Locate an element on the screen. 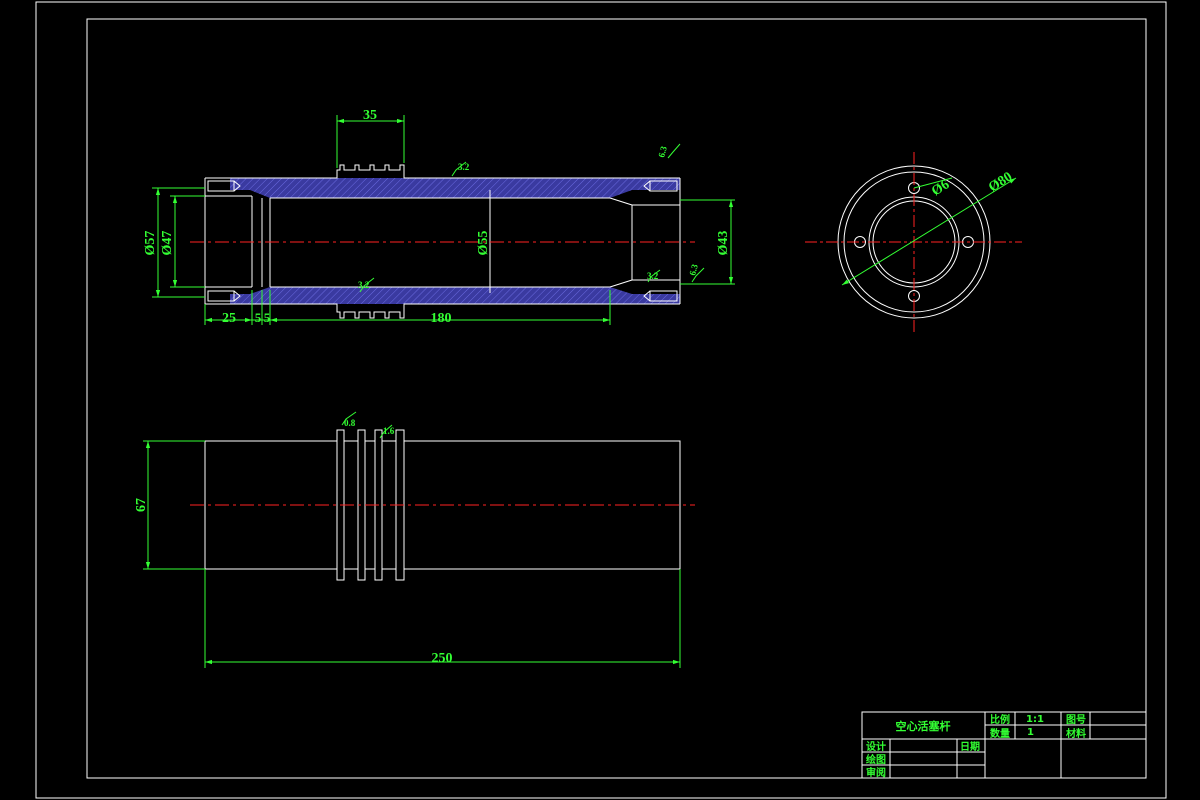 The width and height of the screenshot is (1200, 800). title-block-designer-label: 设计 is located at coordinates (876, 746).